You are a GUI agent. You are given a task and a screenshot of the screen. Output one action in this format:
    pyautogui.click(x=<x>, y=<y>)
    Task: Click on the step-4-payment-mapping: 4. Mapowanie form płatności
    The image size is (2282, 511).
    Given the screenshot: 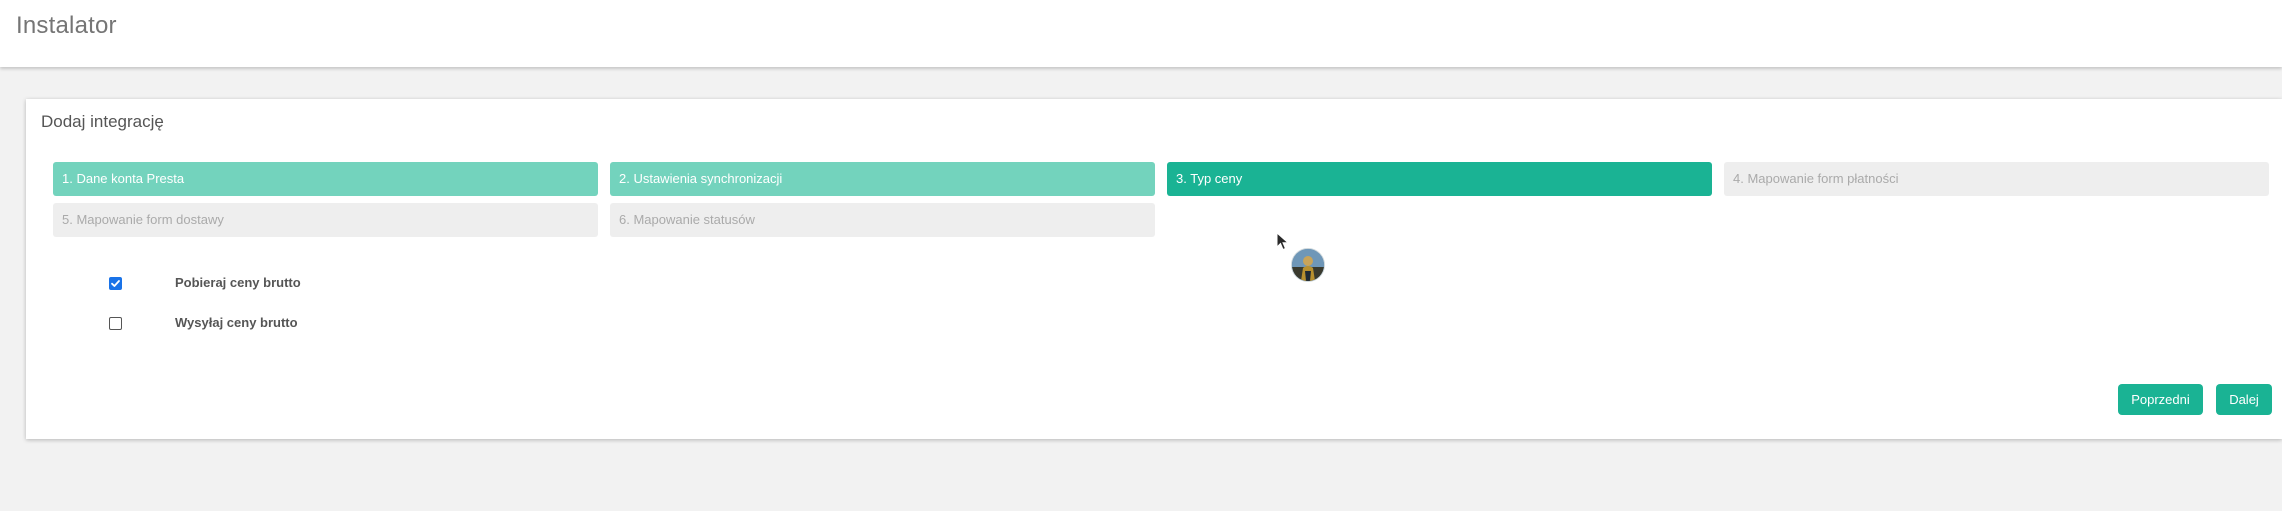 What is the action you would take?
    pyautogui.click(x=1996, y=179)
    